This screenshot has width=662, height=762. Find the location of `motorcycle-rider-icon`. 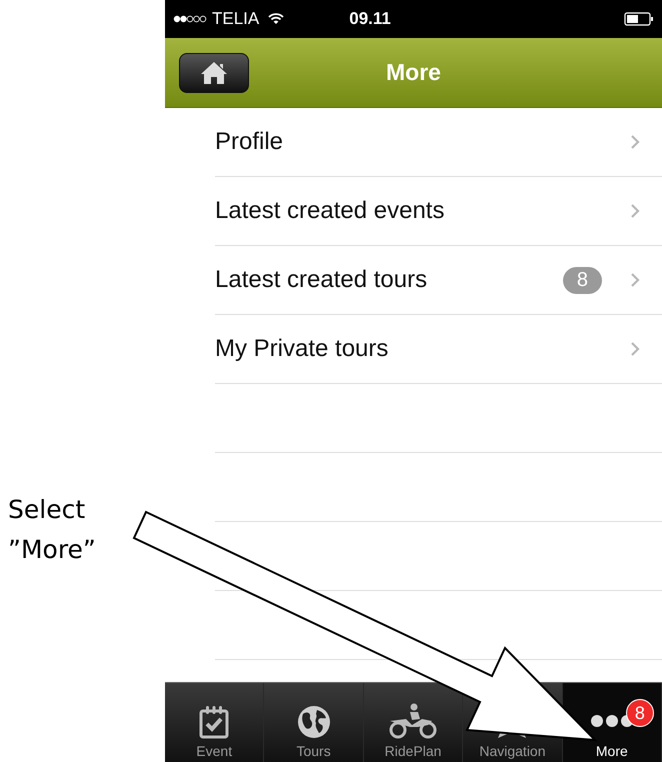

motorcycle-rider-icon is located at coordinates (413, 721).